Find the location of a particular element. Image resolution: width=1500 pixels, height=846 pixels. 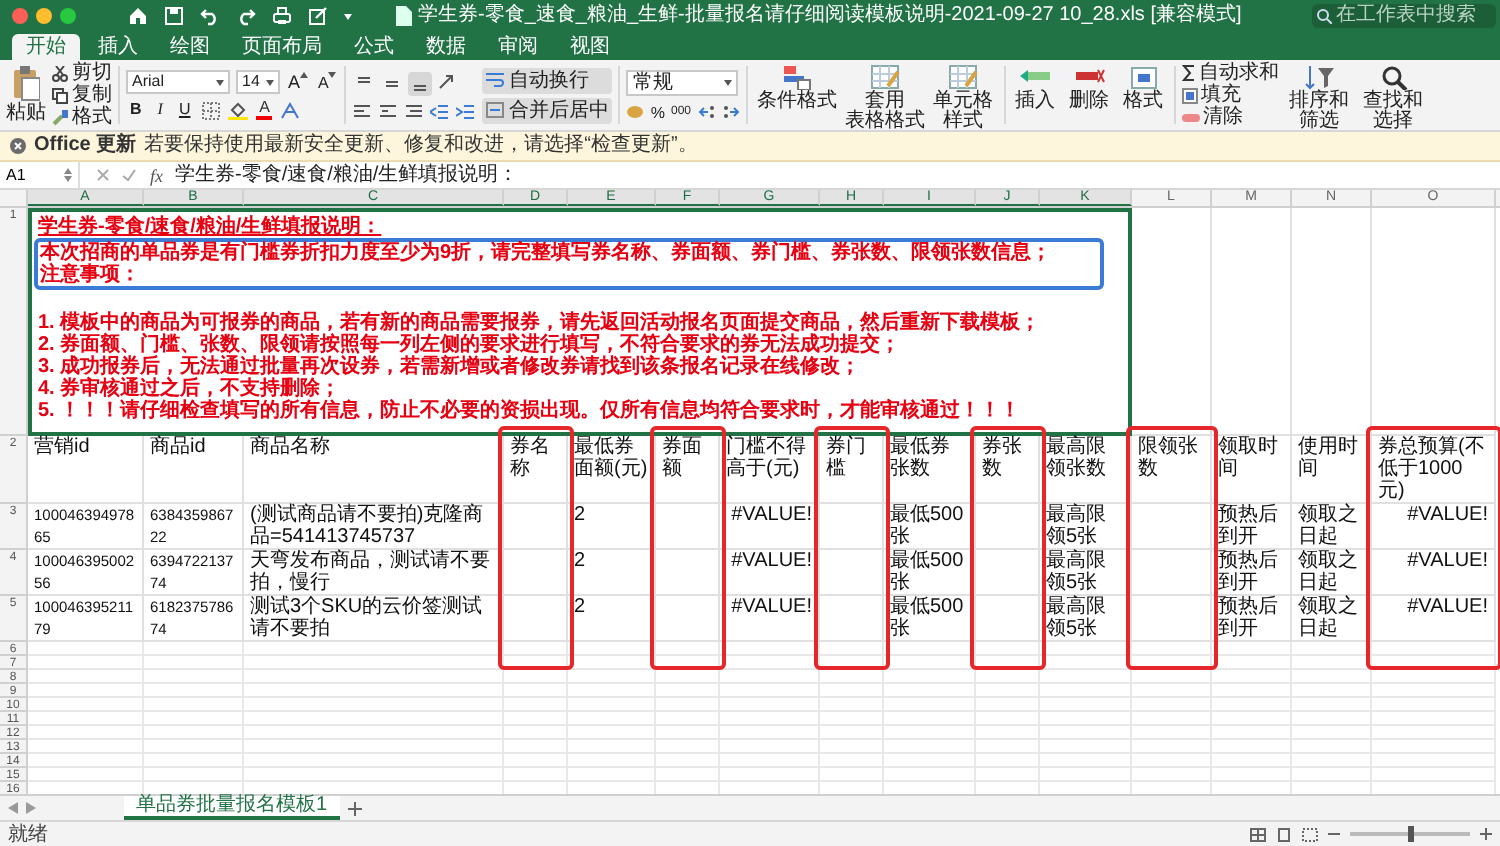

redo-icon is located at coordinates (246, 16).